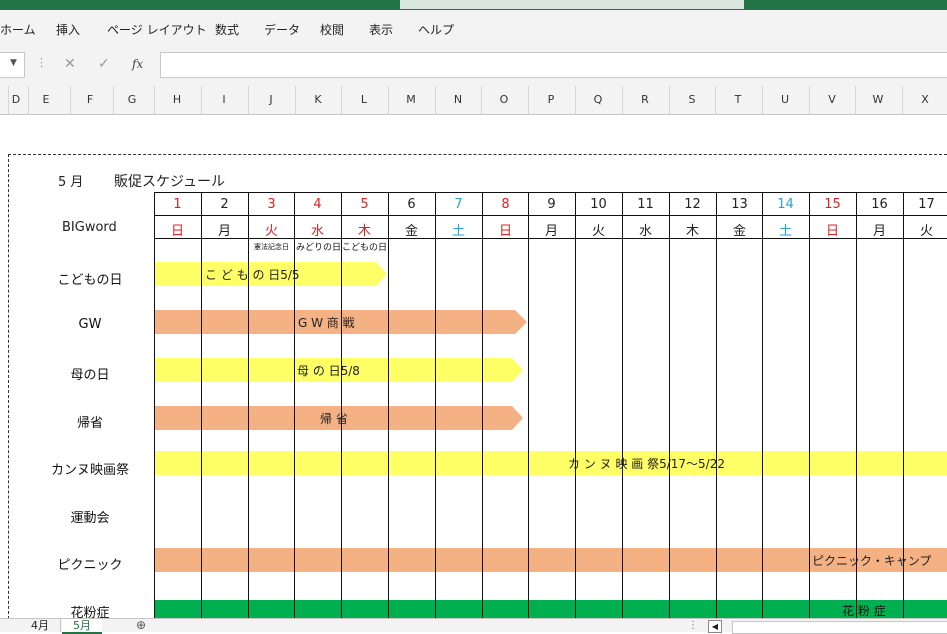 The width and height of the screenshot is (947, 634). I want to click on day-number: 12, so click(692, 204).